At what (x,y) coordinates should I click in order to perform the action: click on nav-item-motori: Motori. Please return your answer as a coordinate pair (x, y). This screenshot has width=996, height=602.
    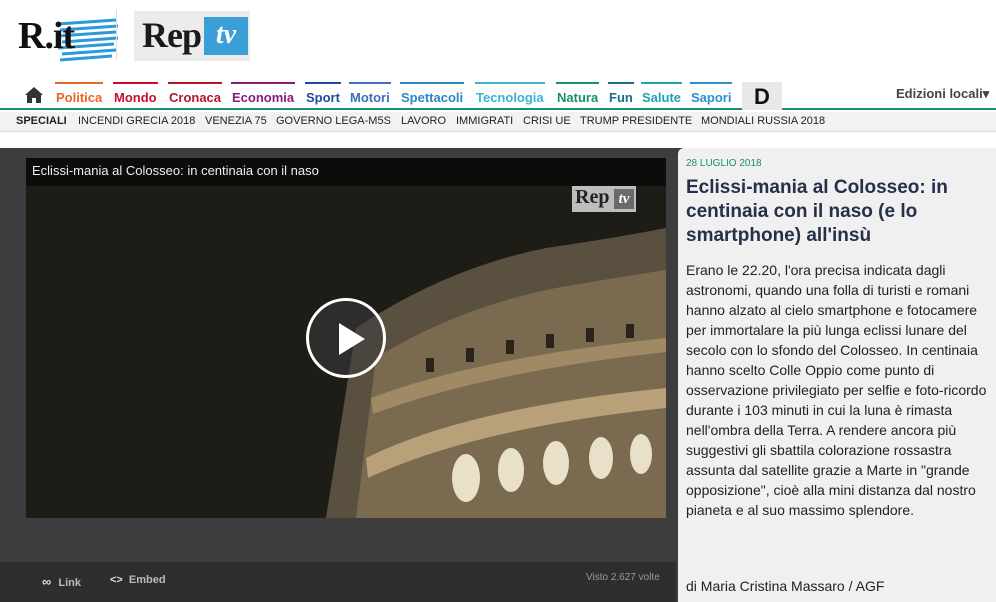
    Looking at the image, I should click on (370, 95).